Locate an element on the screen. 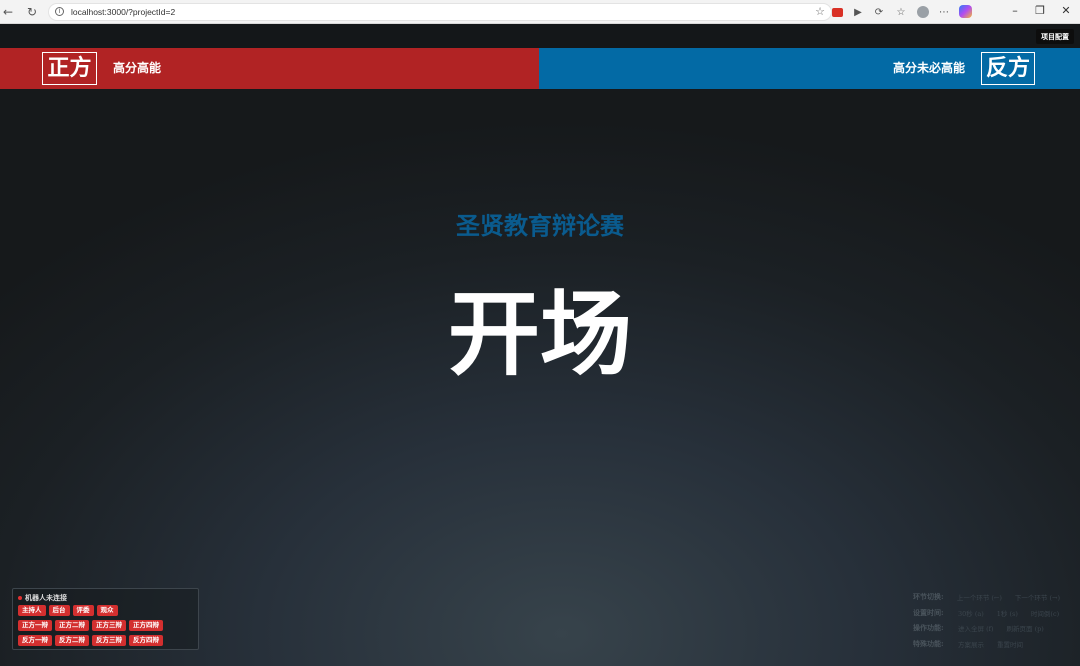  bookmark-star-icon: ☆ is located at coordinates (820, 11).